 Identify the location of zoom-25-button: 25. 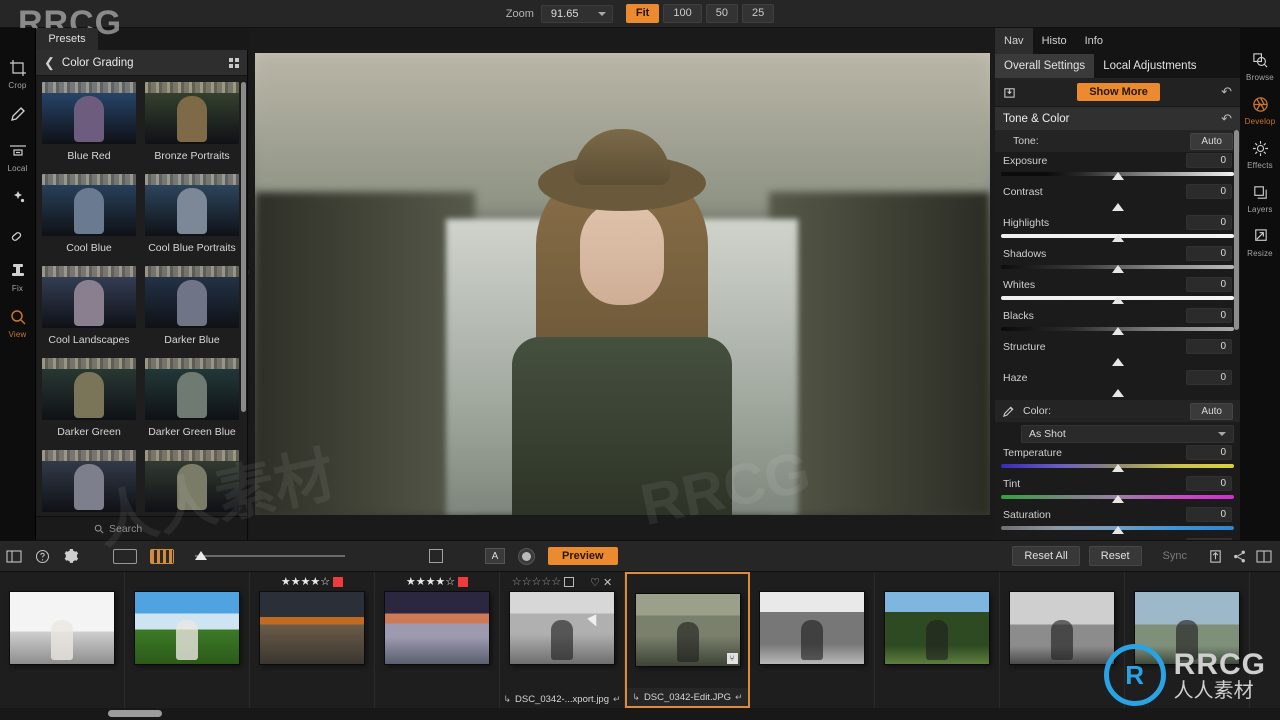
(758, 13).